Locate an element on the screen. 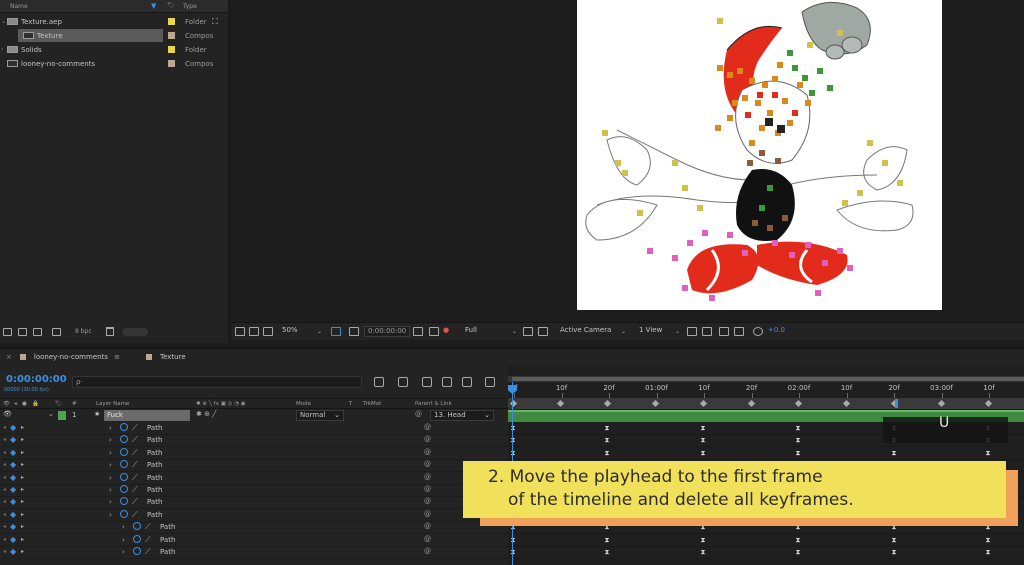 The height and width of the screenshot is (565, 1024). project-item: ⌄ Texture.aep Folder ⛶ is located at coordinates (114, 21).